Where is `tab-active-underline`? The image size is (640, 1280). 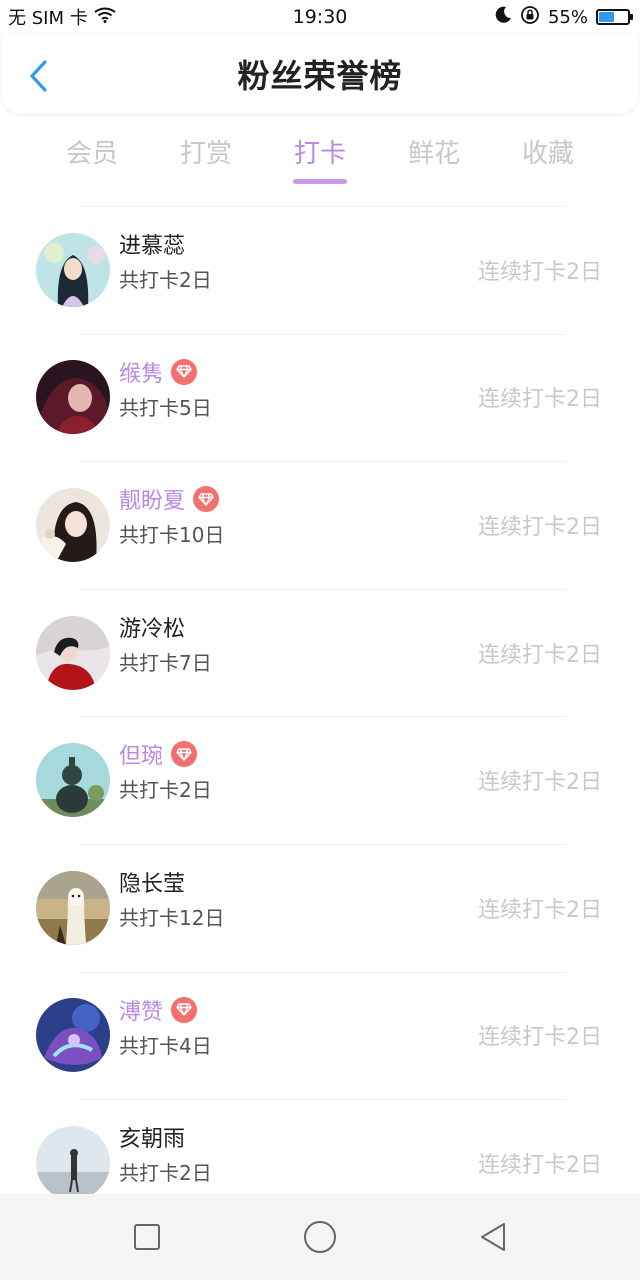 tab-active-underline is located at coordinates (320, 181).